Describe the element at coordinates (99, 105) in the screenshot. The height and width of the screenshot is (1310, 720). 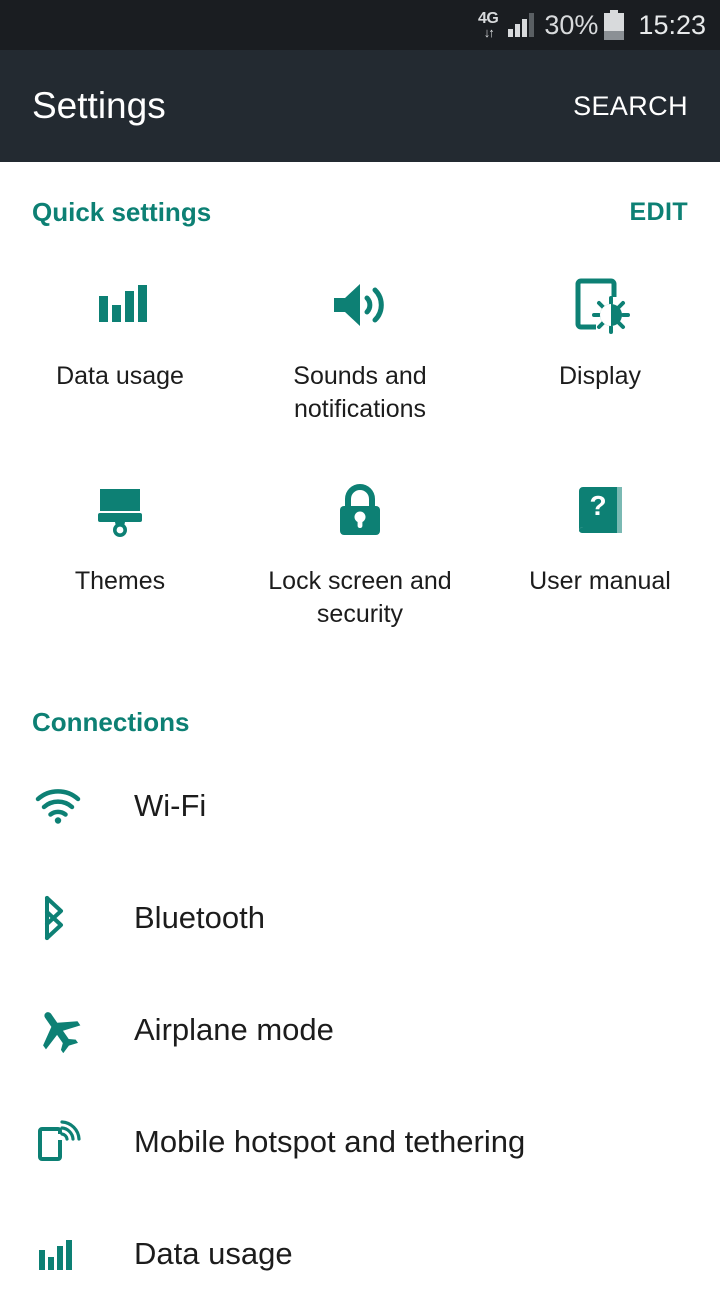
I see `page-title: Settings` at that location.